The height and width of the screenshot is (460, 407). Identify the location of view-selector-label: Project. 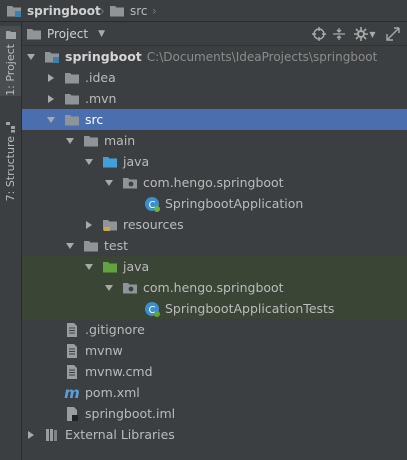
(68, 34).